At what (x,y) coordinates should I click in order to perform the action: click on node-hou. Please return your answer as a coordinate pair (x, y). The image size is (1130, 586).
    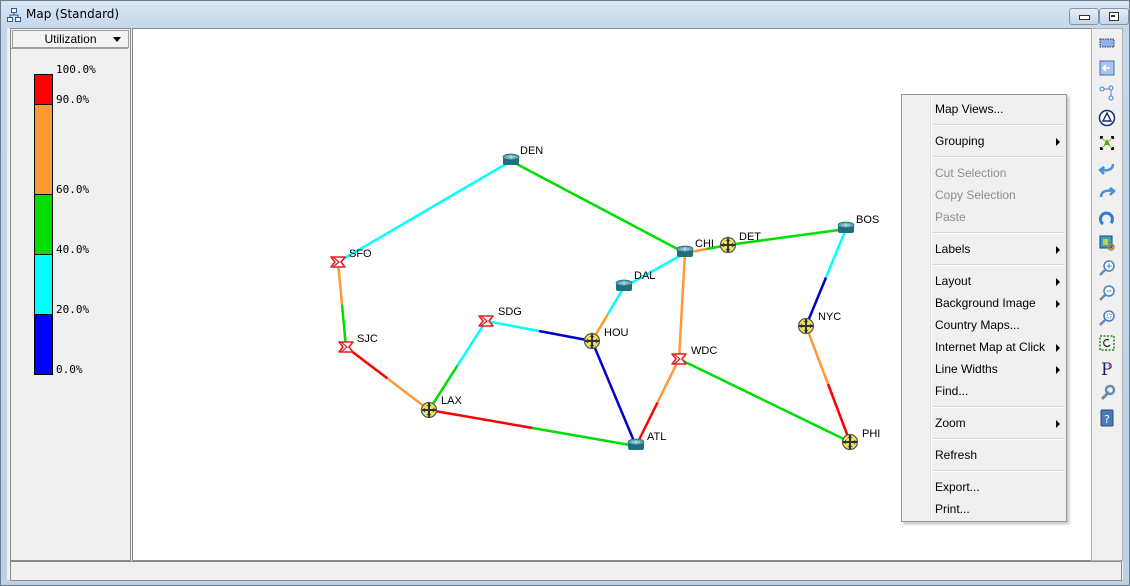
    Looking at the image, I should click on (592, 341).